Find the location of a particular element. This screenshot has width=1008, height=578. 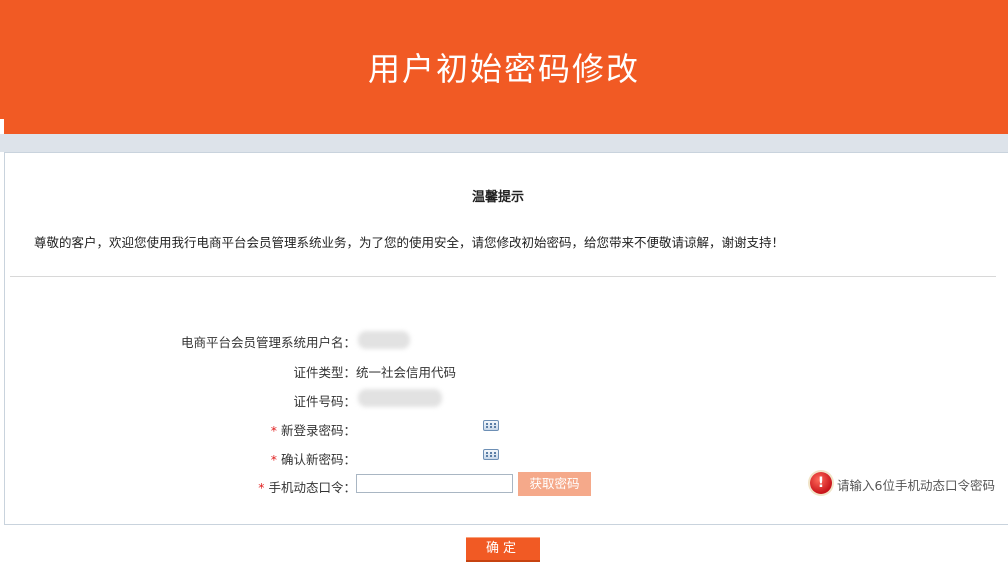

id-type-value: 统一社会信用代码 is located at coordinates (406, 372).